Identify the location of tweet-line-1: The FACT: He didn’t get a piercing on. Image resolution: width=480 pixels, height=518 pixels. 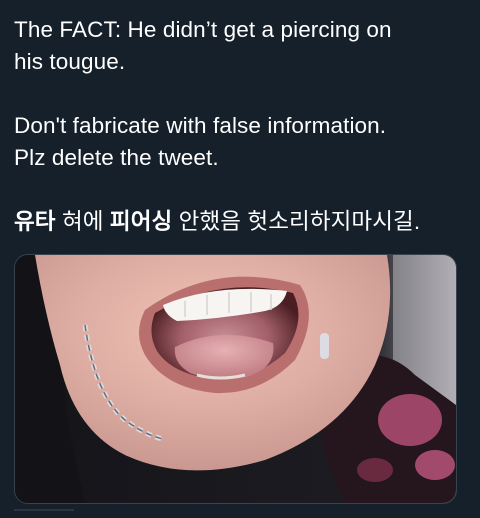
(203, 29).